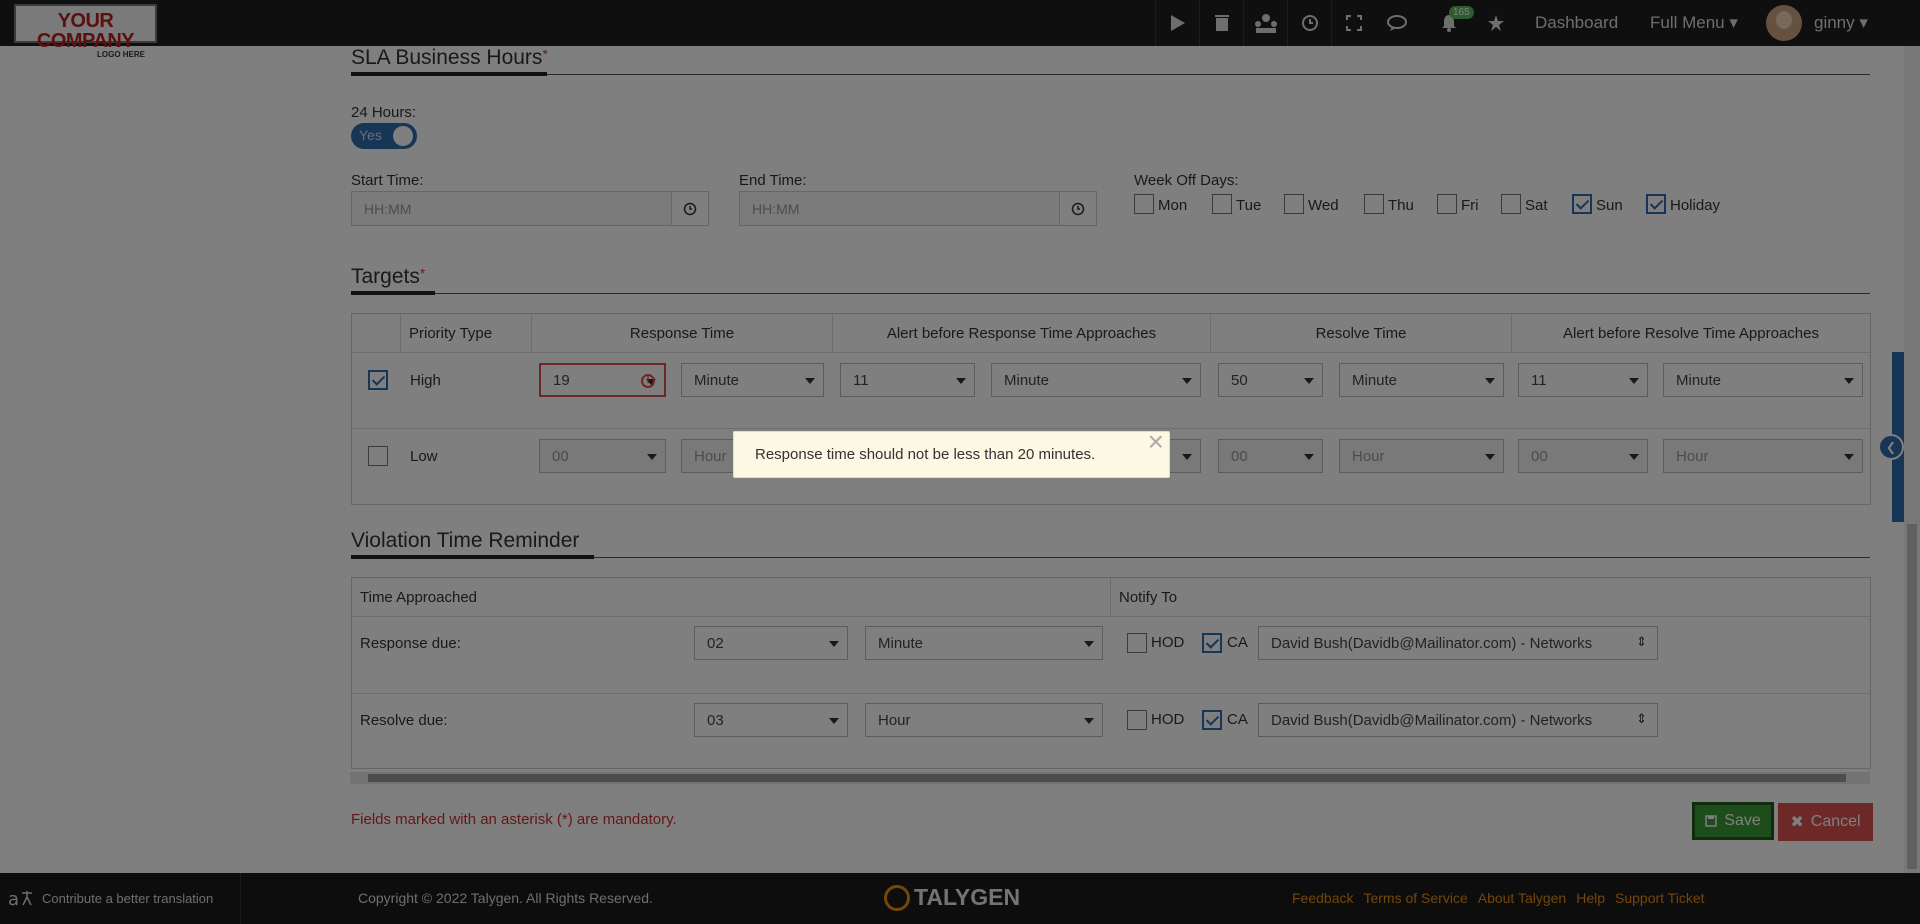 This screenshot has width=1920, height=924. Describe the element at coordinates (1156, 442) in the screenshot. I see `close-icon: ×` at that location.